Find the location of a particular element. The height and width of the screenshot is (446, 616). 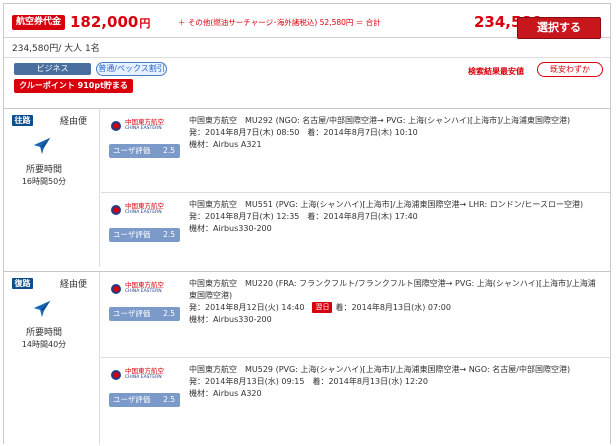

segment-arrival: 着：2014年8月13日(水) 12:20 is located at coordinates (370, 381).